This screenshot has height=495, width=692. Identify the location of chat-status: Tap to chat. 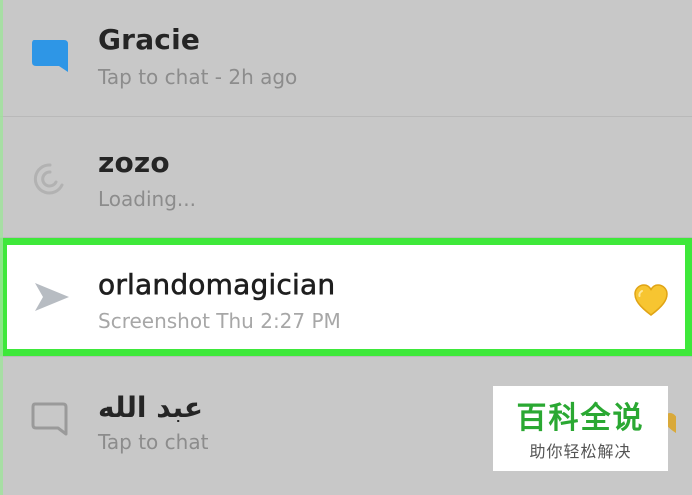
(153, 442).